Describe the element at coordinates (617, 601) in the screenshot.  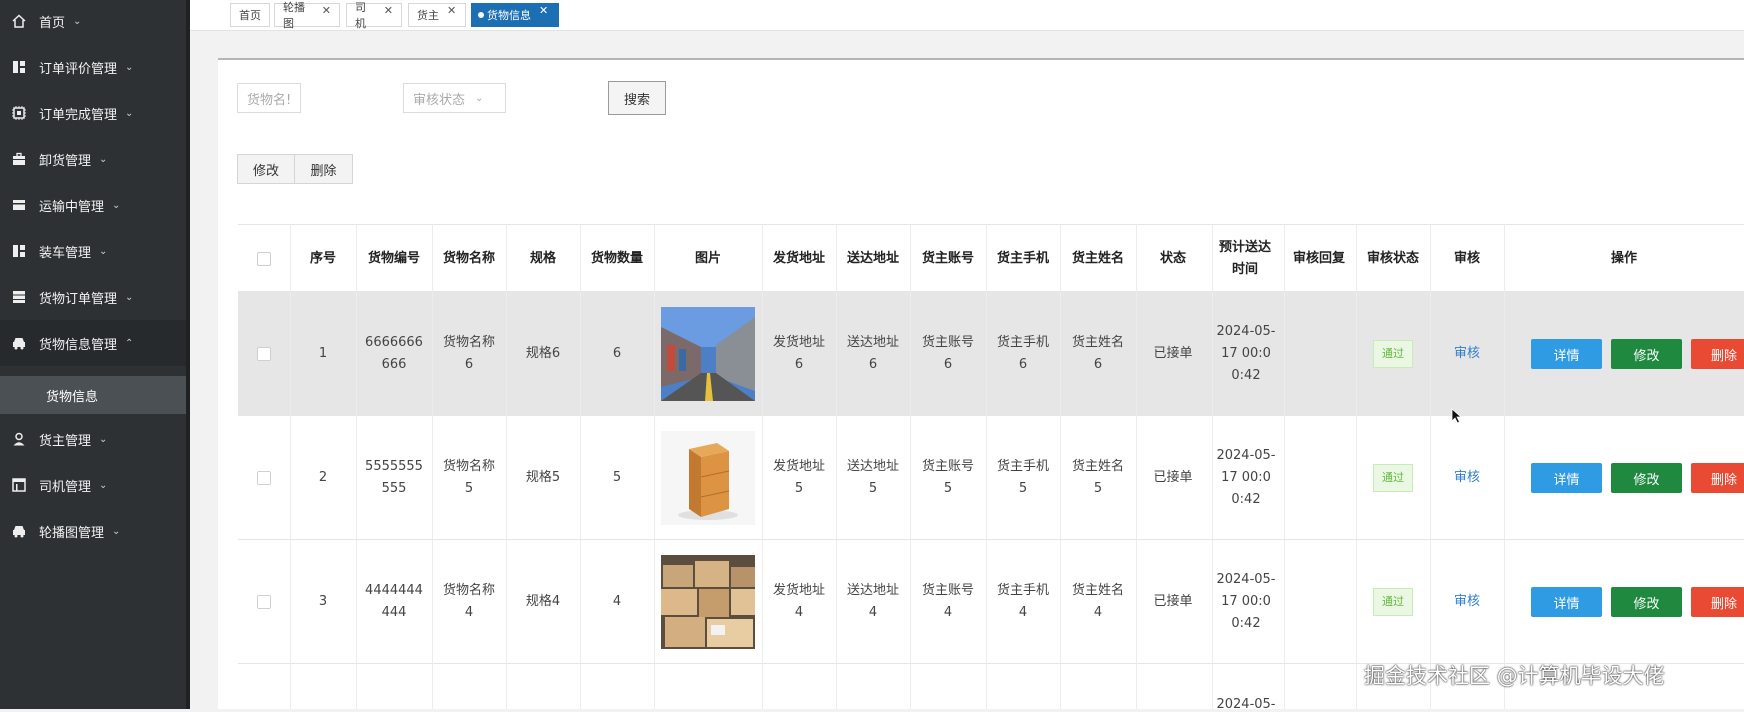
I see `cell-qty: 4` at that location.